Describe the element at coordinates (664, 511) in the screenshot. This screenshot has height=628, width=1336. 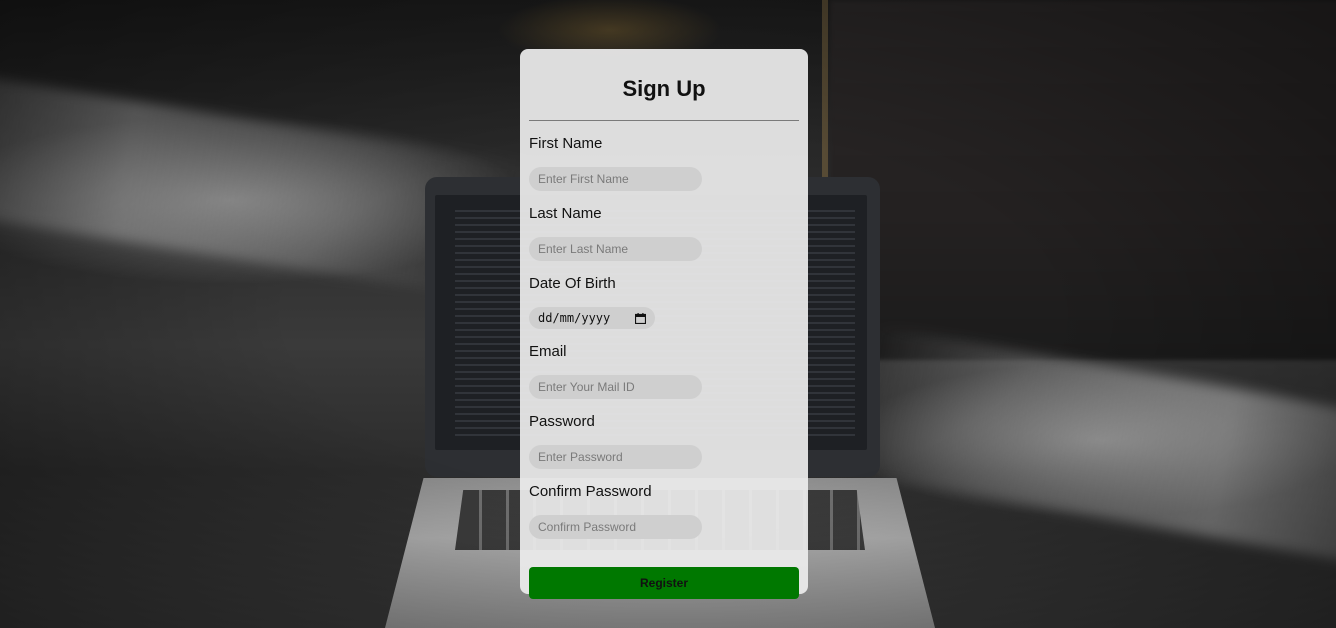
I see `confirm-password-field: Confirm Password` at that location.